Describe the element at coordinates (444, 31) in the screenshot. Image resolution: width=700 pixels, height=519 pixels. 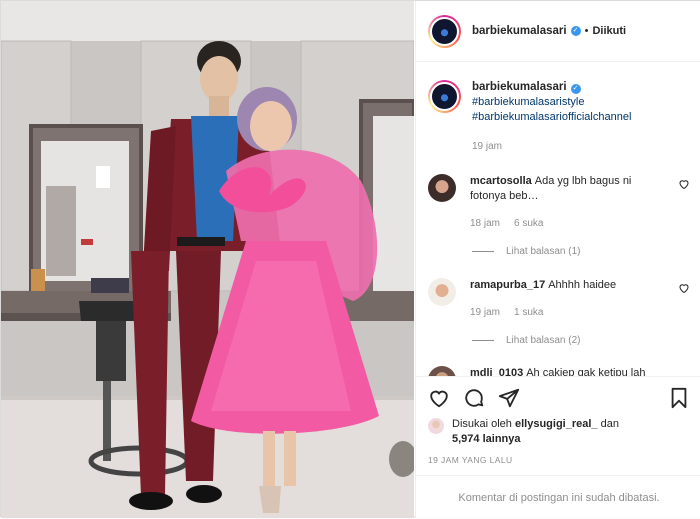
I see `author-avatar` at that location.